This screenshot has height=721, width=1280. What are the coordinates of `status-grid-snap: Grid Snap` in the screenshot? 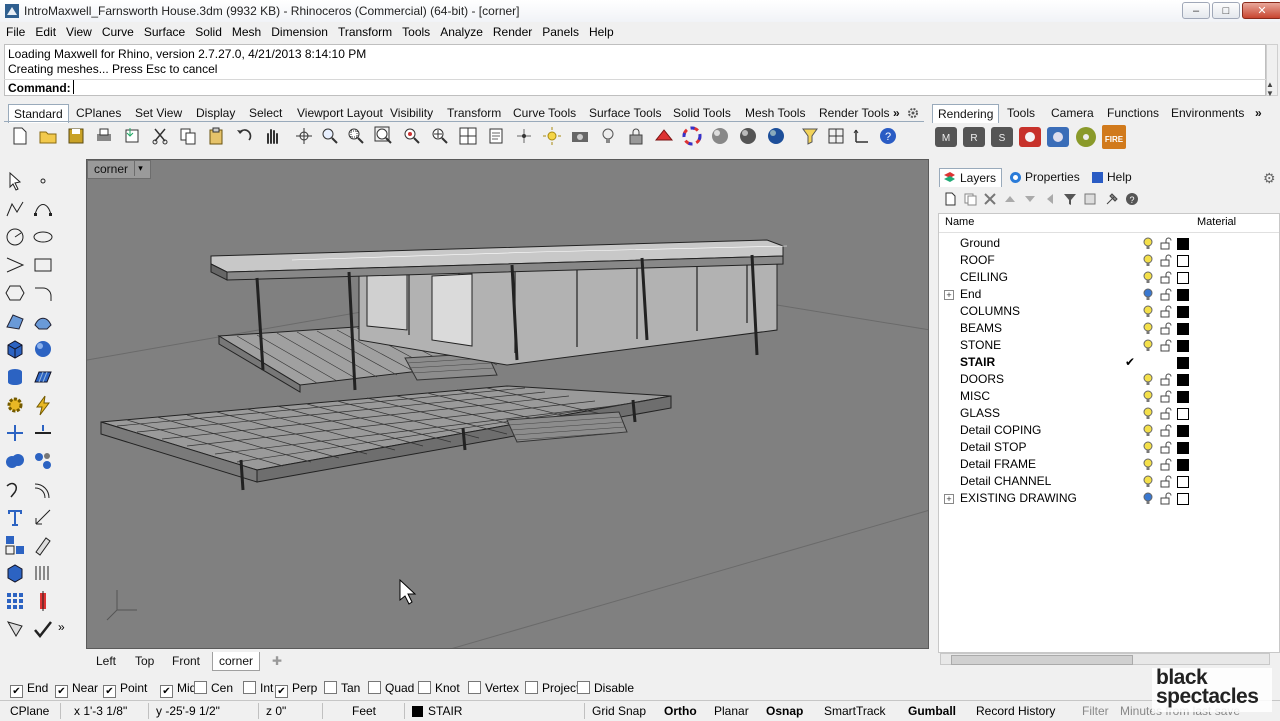 It's located at (619, 711).